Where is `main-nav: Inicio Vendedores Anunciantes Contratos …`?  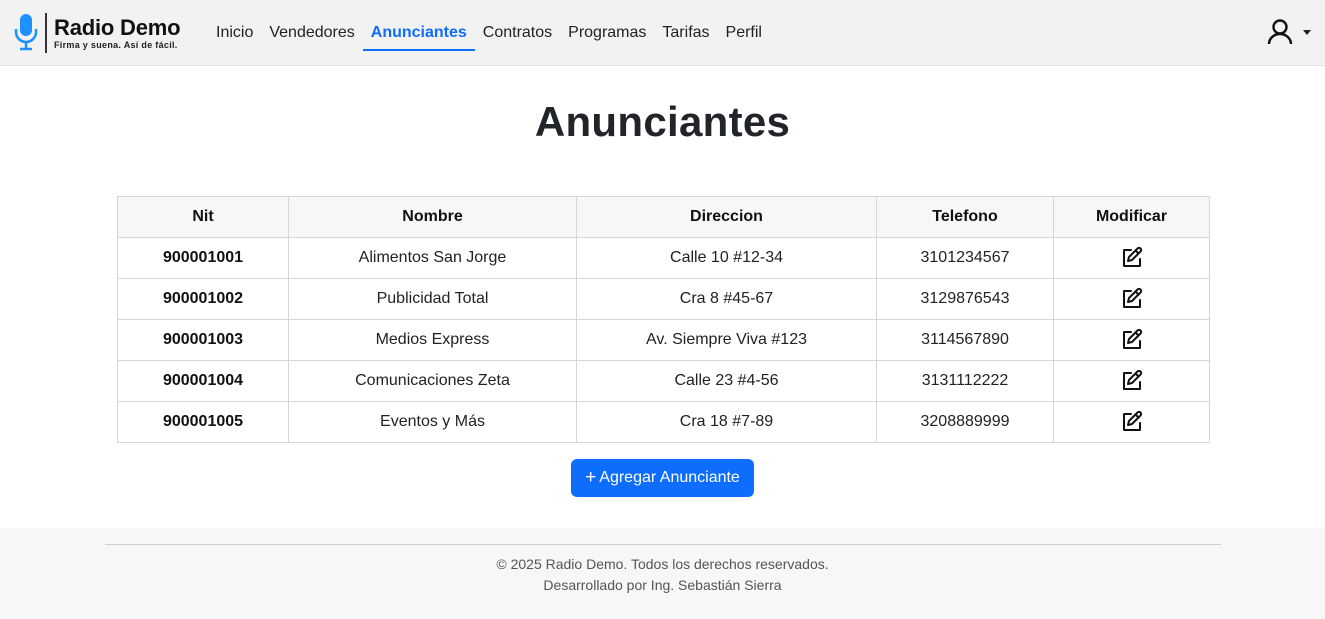
main-nav: Inicio Vendedores Anunciantes Contratos … is located at coordinates (489, 33).